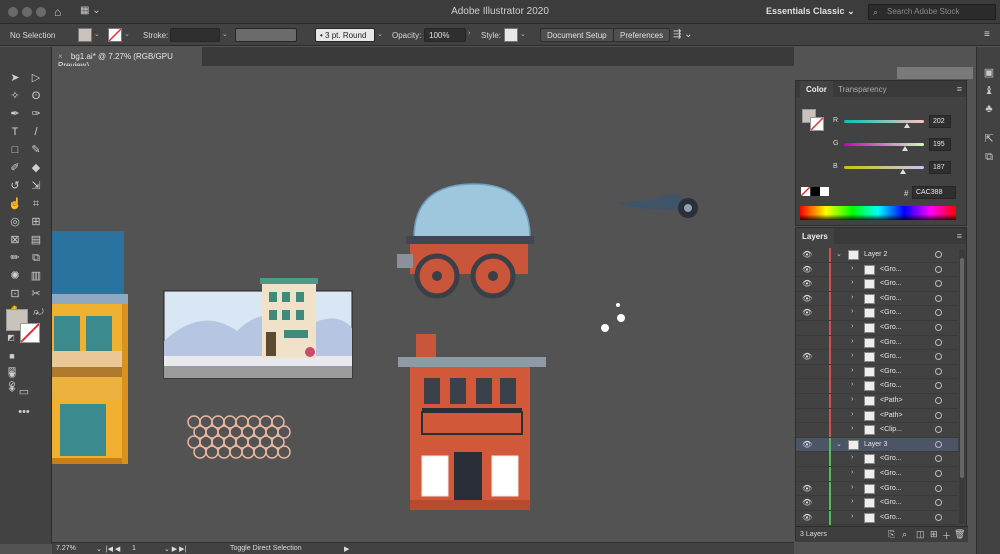  I want to click on layers-scrollbar-thumb, so click(962, 368).